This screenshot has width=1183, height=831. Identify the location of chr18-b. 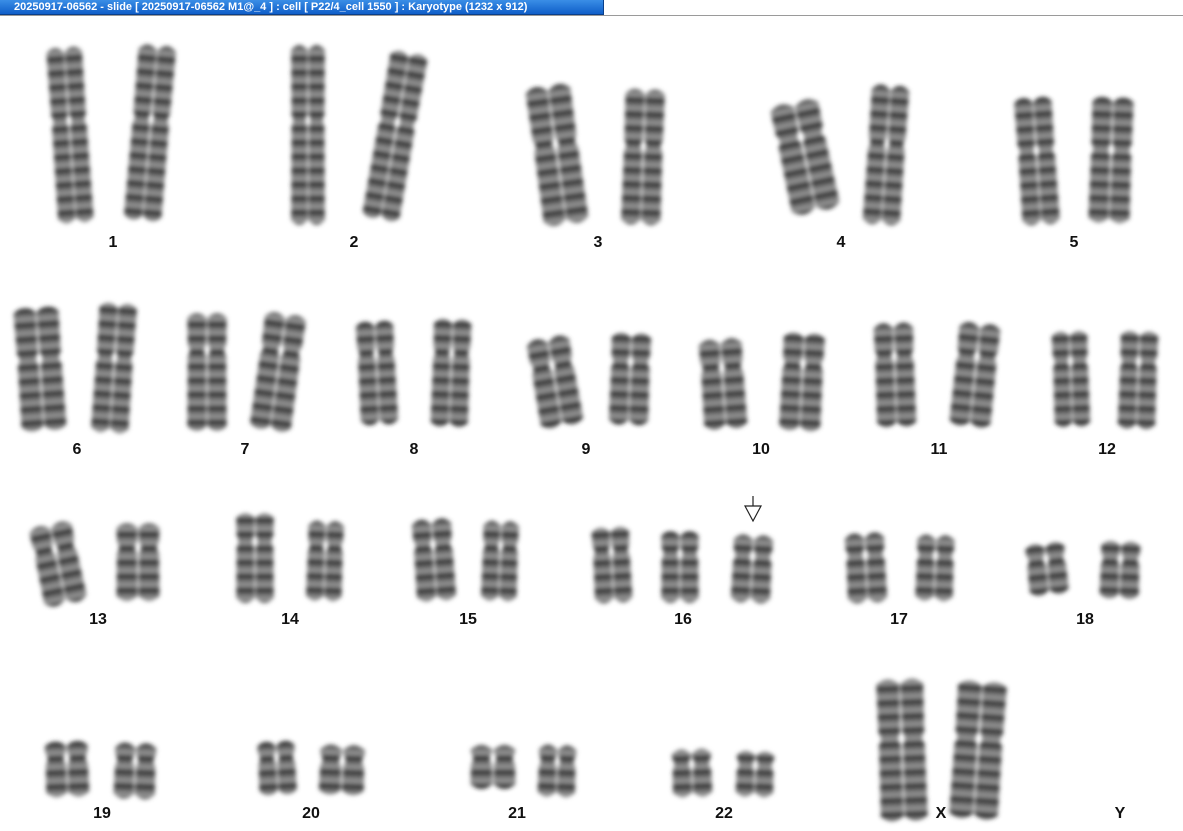
(1120, 570).